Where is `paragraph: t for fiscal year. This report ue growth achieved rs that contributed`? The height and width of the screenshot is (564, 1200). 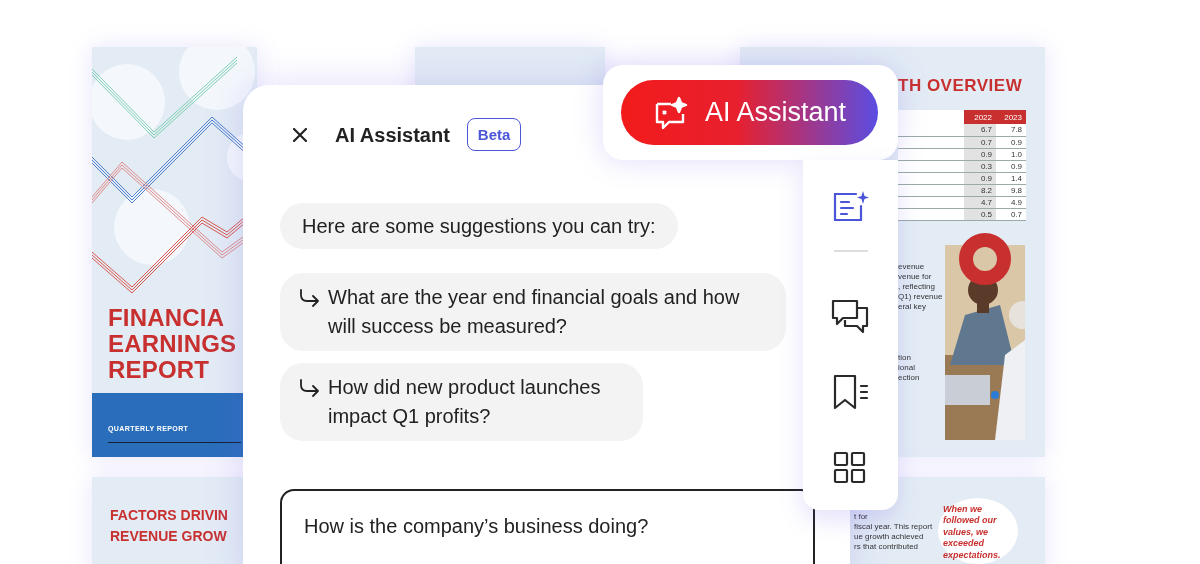
paragraph: t for fiscal year. This report ue growth achieved rs that contributed is located at coordinates (893, 532).